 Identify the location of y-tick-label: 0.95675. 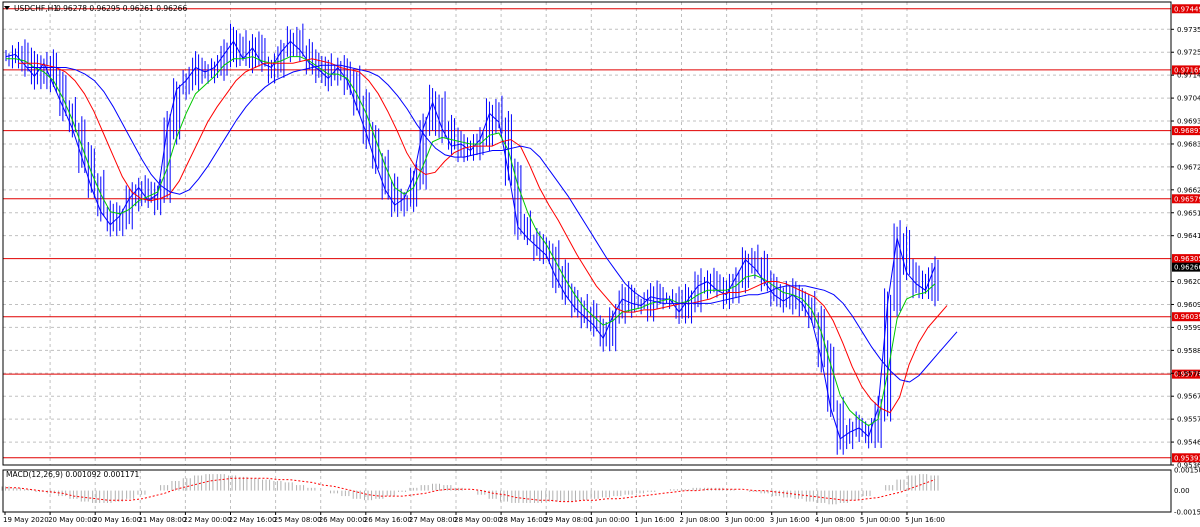
(1188, 397).